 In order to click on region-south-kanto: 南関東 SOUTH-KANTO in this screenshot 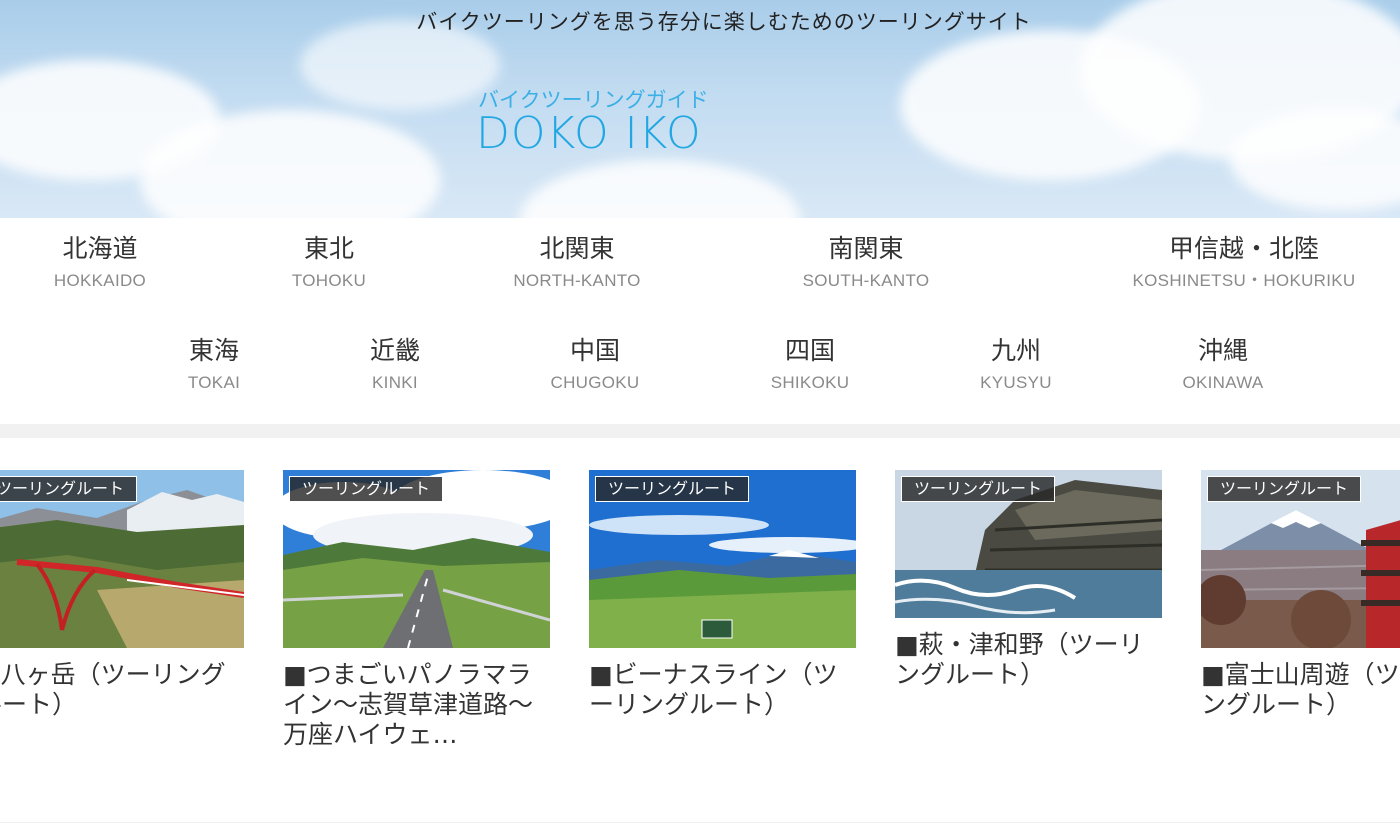, I will do `click(866, 263)`.